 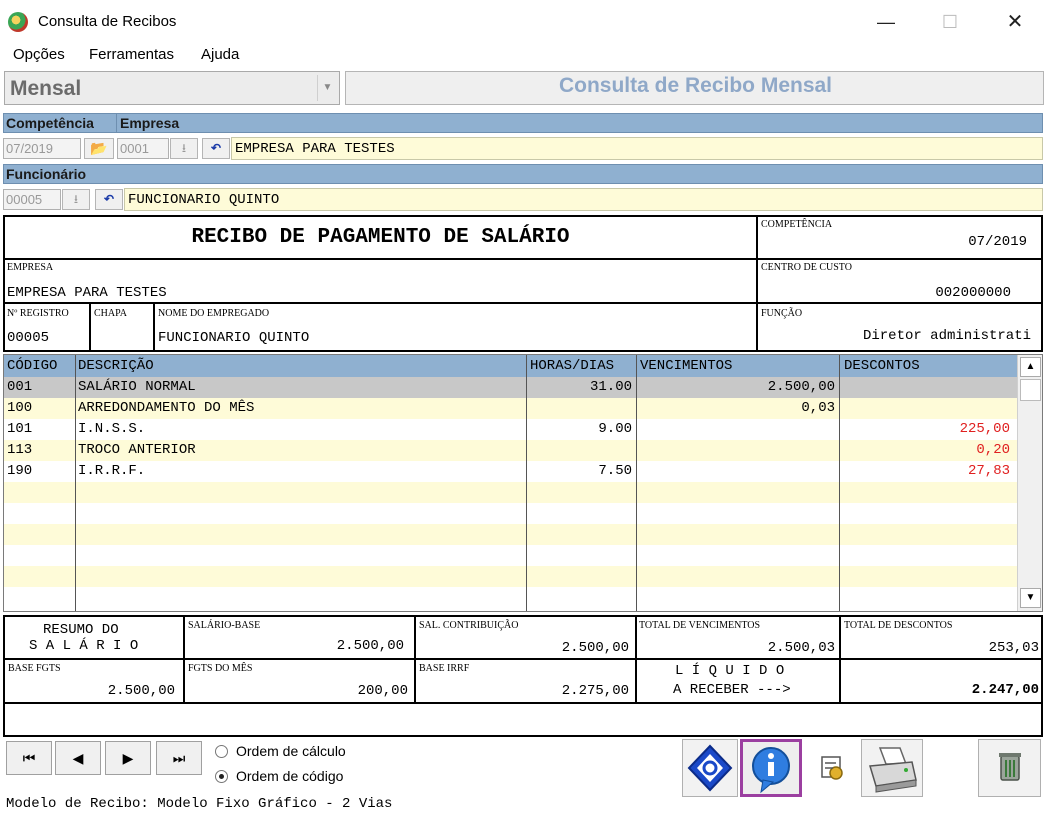 I want to click on last-record-button: ⏭, so click(x=179, y=758).